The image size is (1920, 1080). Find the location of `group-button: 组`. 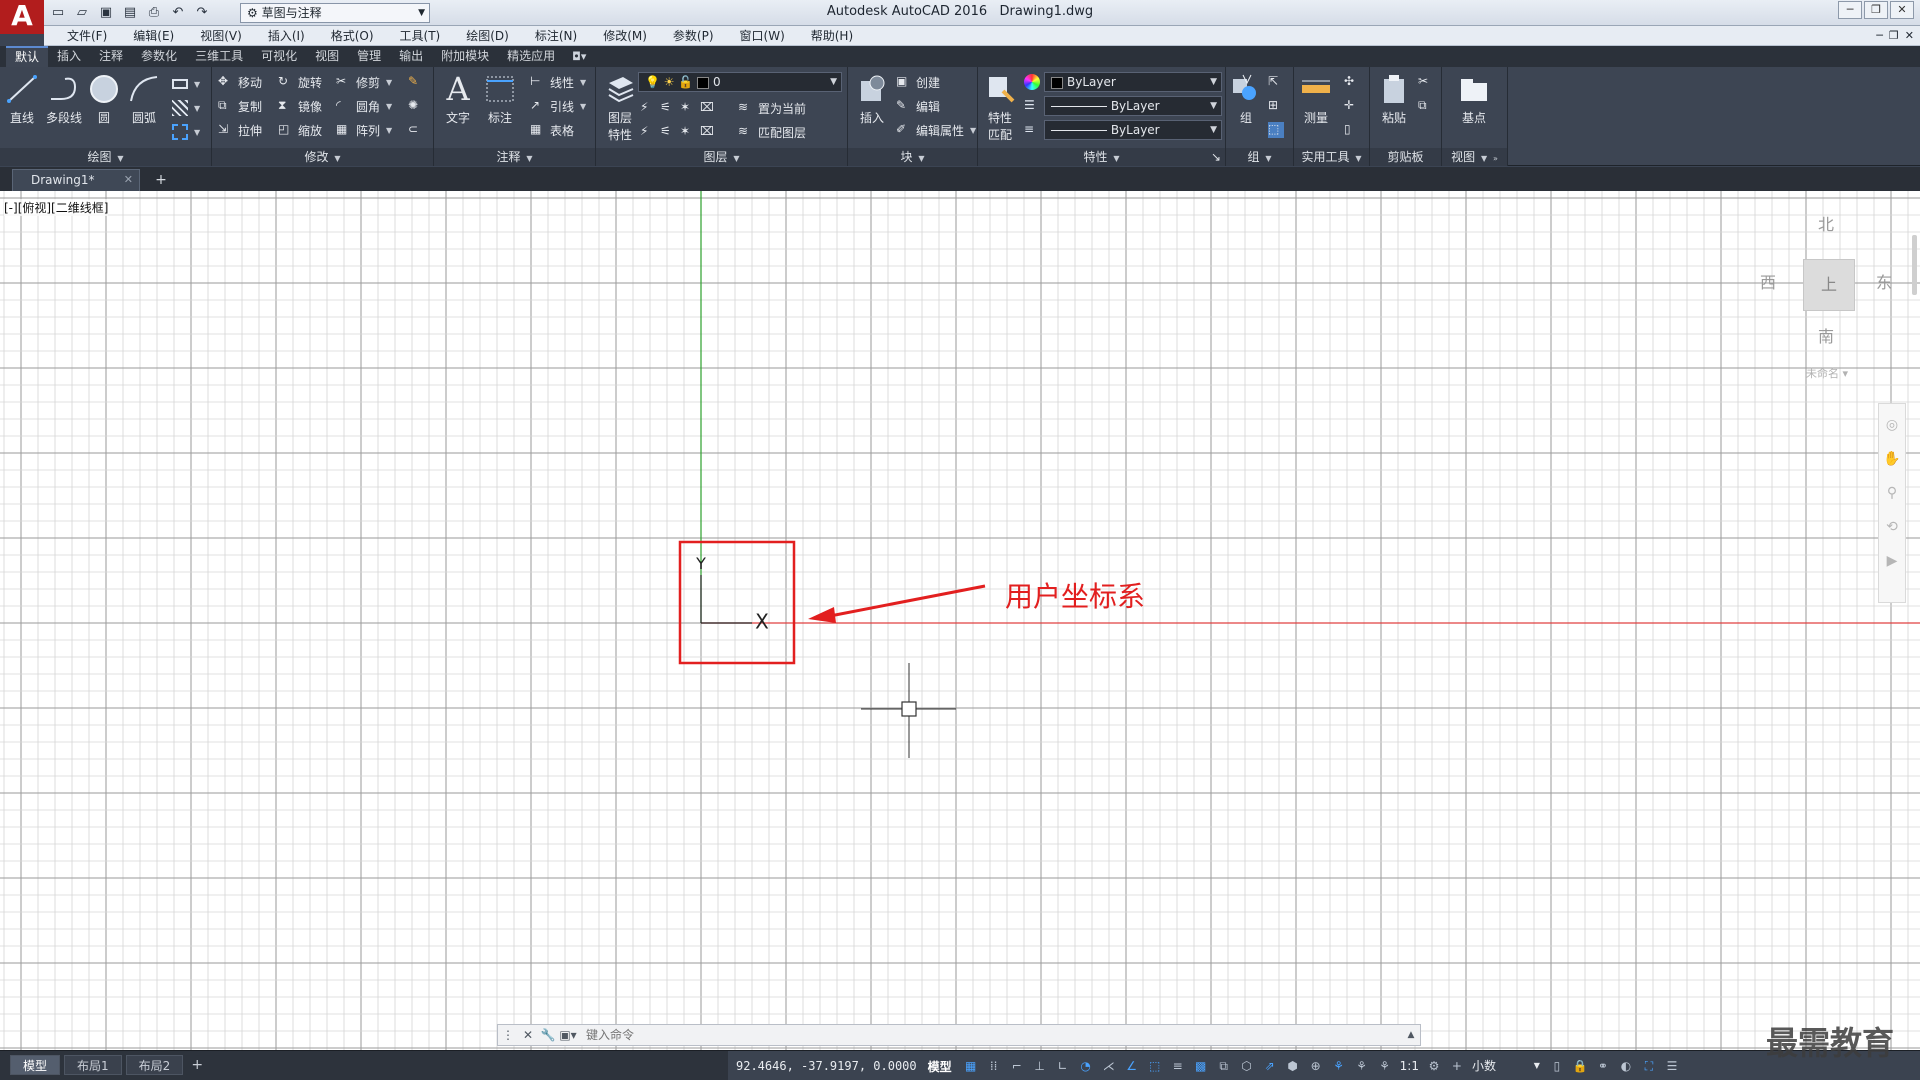

group-button: 组 is located at coordinates (1246, 98).